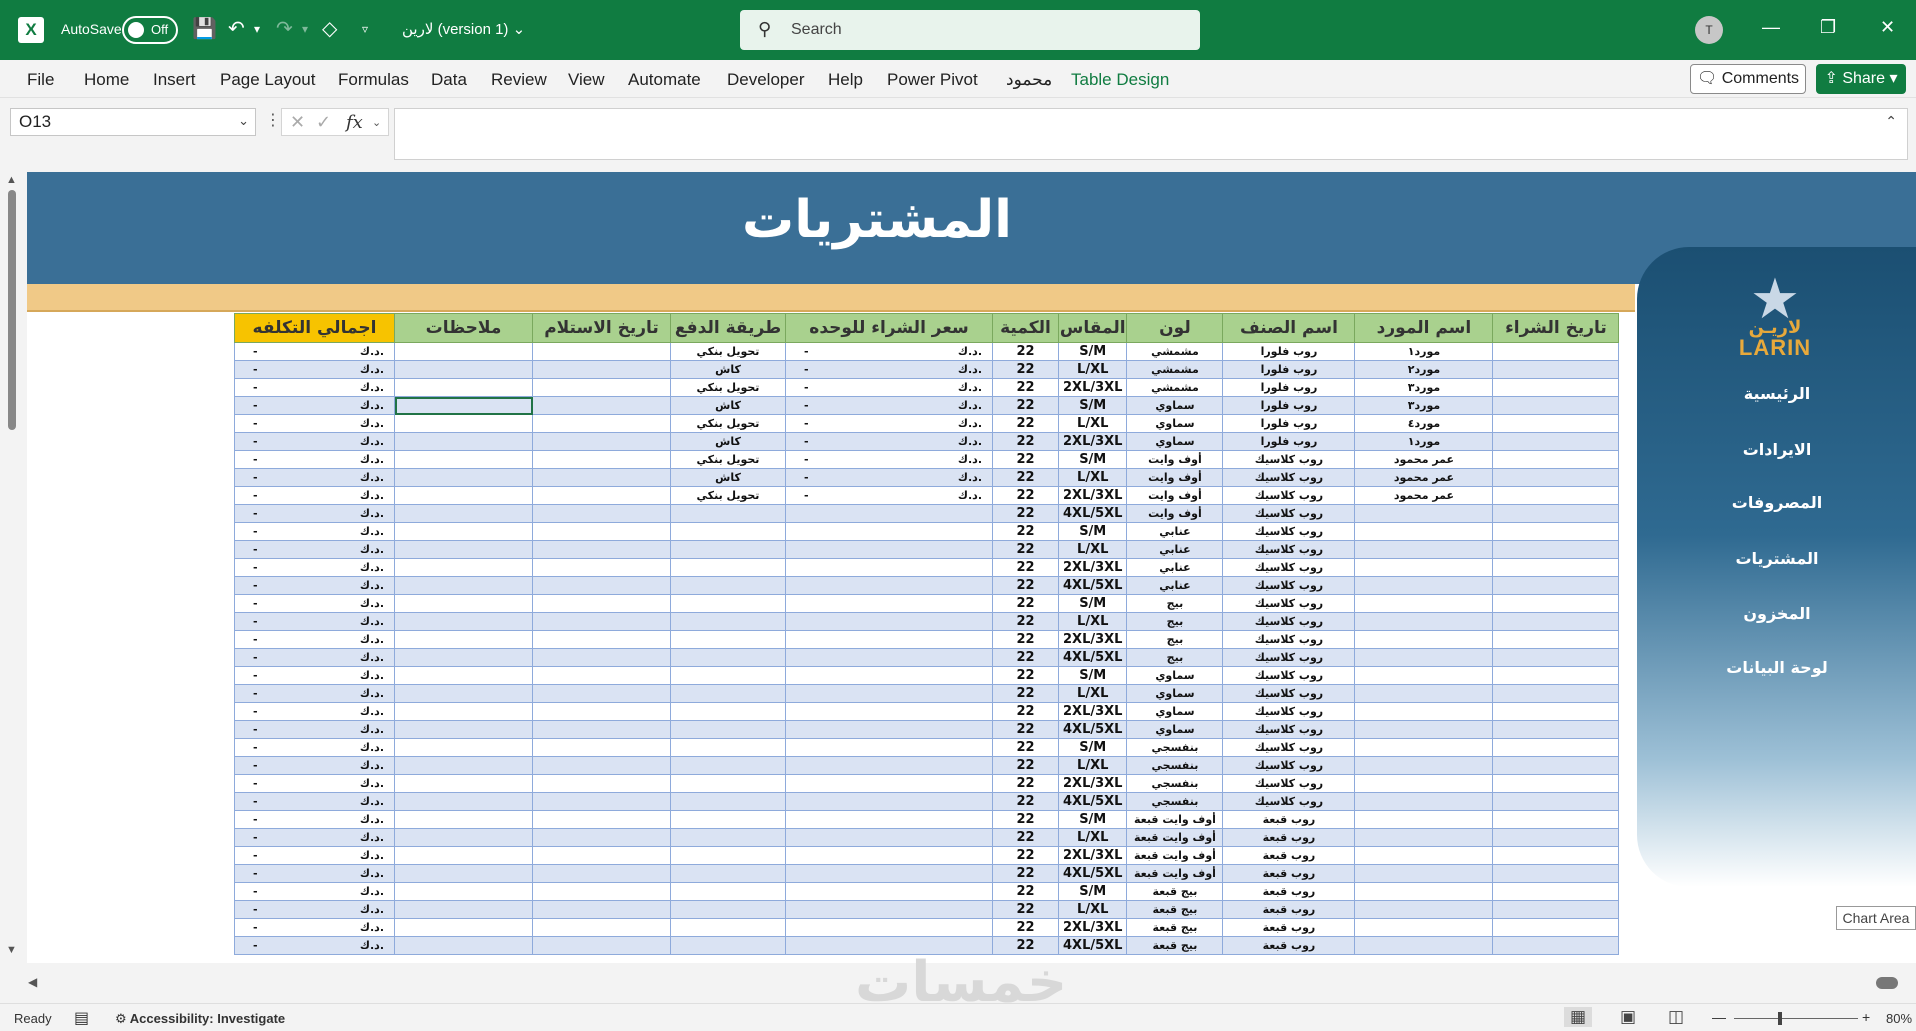 The width and height of the screenshot is (1916, 1031). What do you see at coordinates (1092, 783) in the screenshot?
I see `size-cell: 2XL/3XL` at bounding box center [1092, 783].